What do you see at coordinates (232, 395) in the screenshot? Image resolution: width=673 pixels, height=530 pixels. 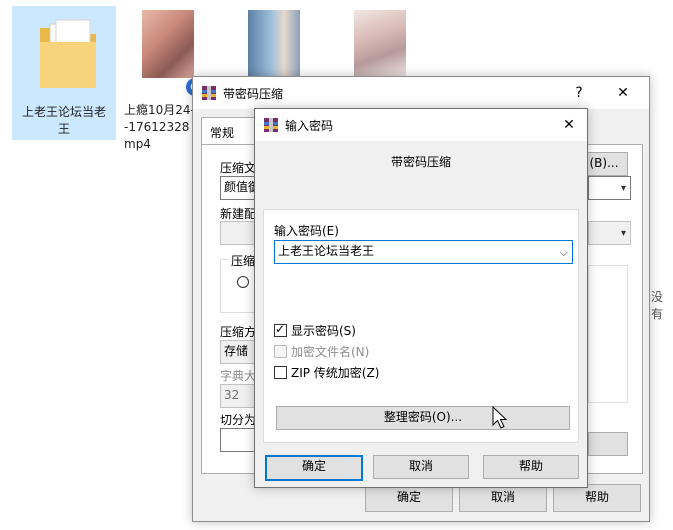 I see `dictionary-size-value: 32` at bounding box center [232, 395].